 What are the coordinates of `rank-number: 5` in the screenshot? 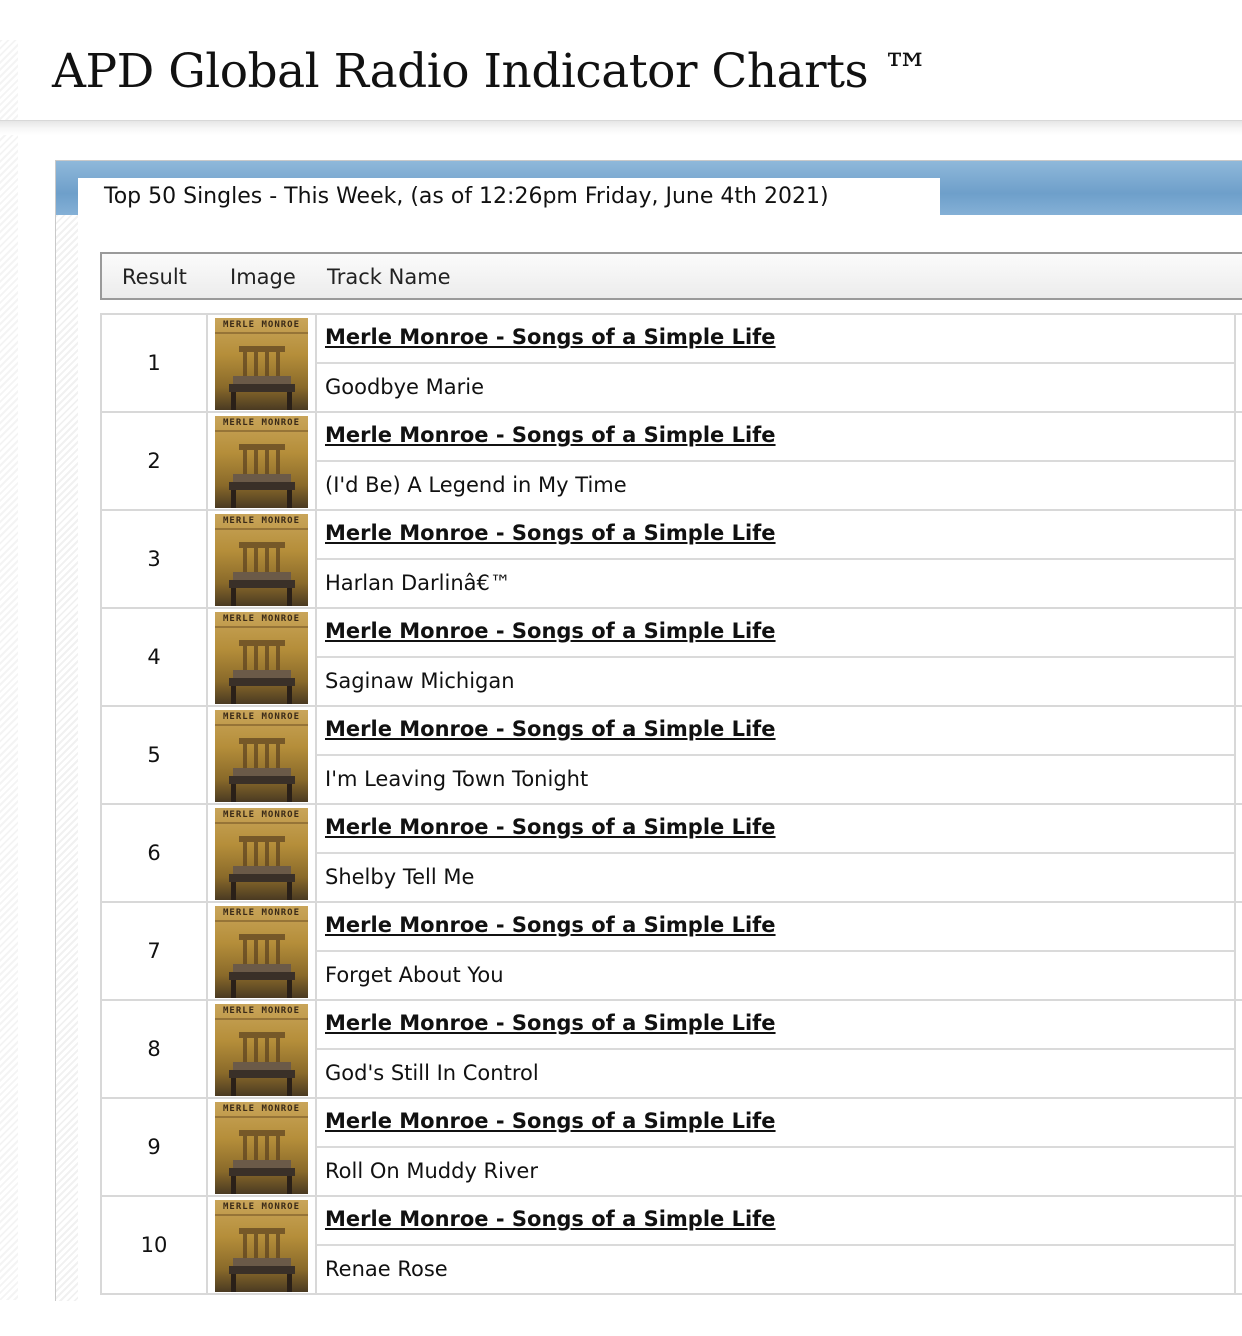 It's located at (154, 755).